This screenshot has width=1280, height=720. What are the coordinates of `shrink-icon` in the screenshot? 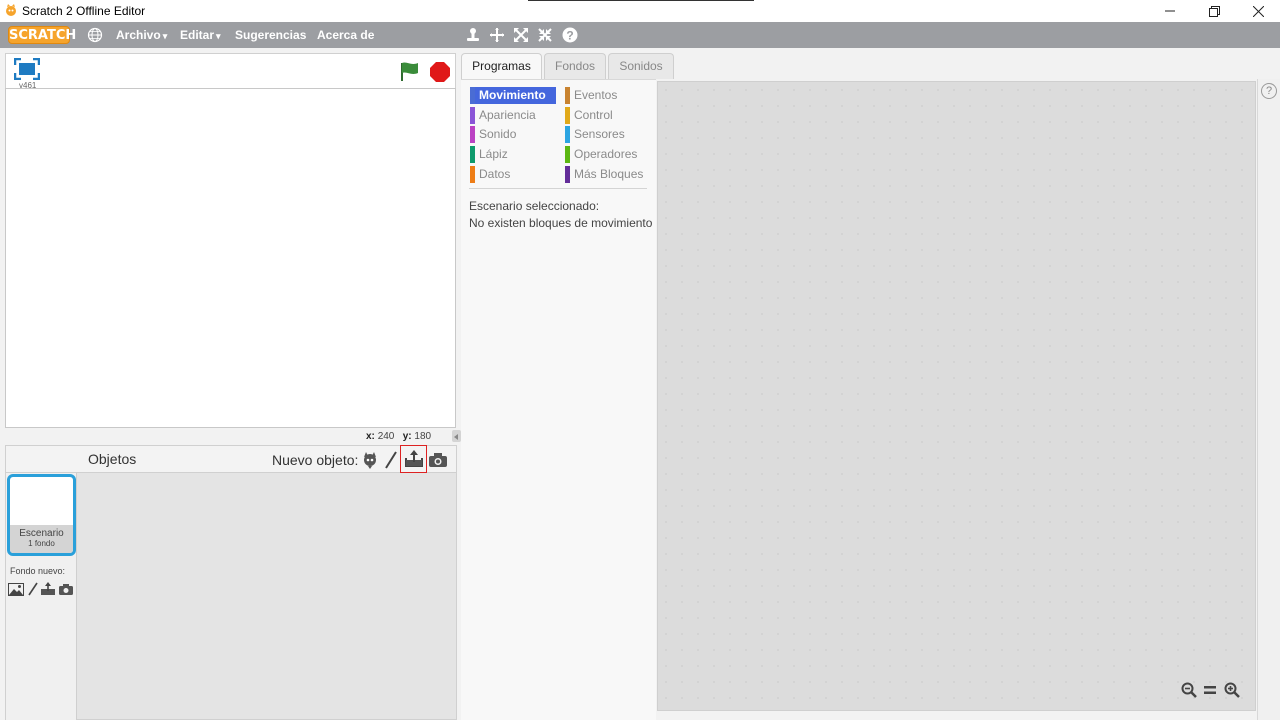 It's located at (545, 35).